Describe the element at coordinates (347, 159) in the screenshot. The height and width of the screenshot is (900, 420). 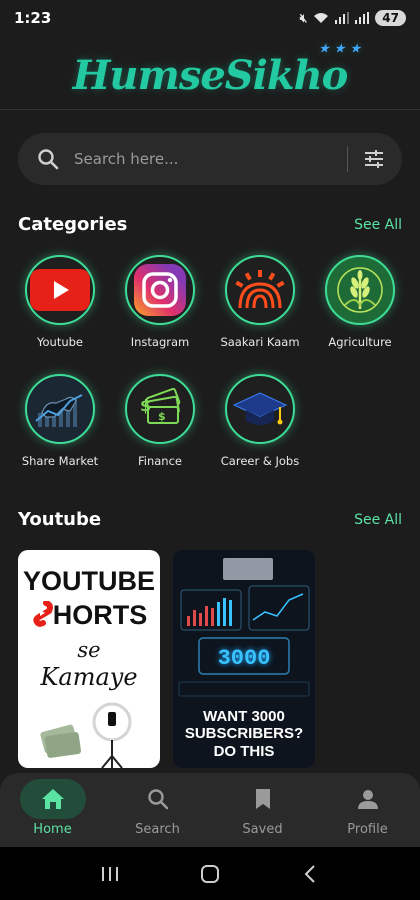
I see `search-separator` at that location.